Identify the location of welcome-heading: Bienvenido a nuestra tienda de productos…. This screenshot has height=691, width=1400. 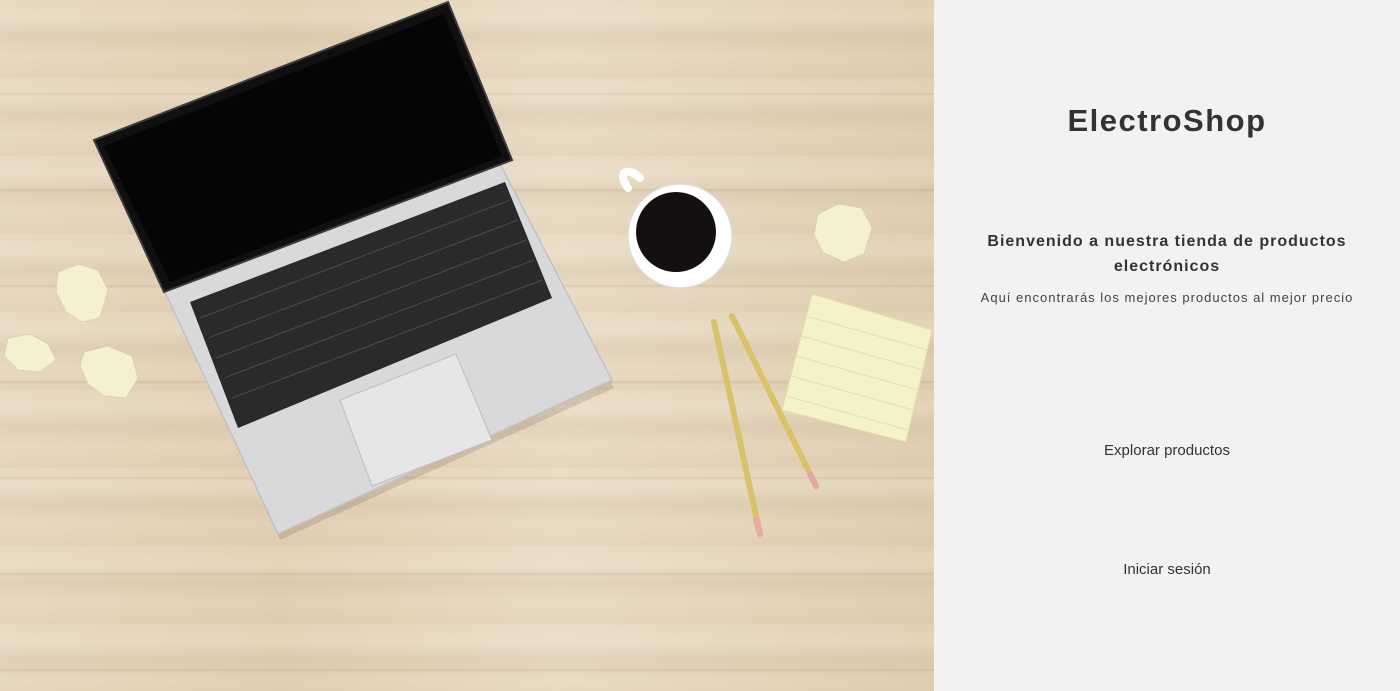
(1167, 254).